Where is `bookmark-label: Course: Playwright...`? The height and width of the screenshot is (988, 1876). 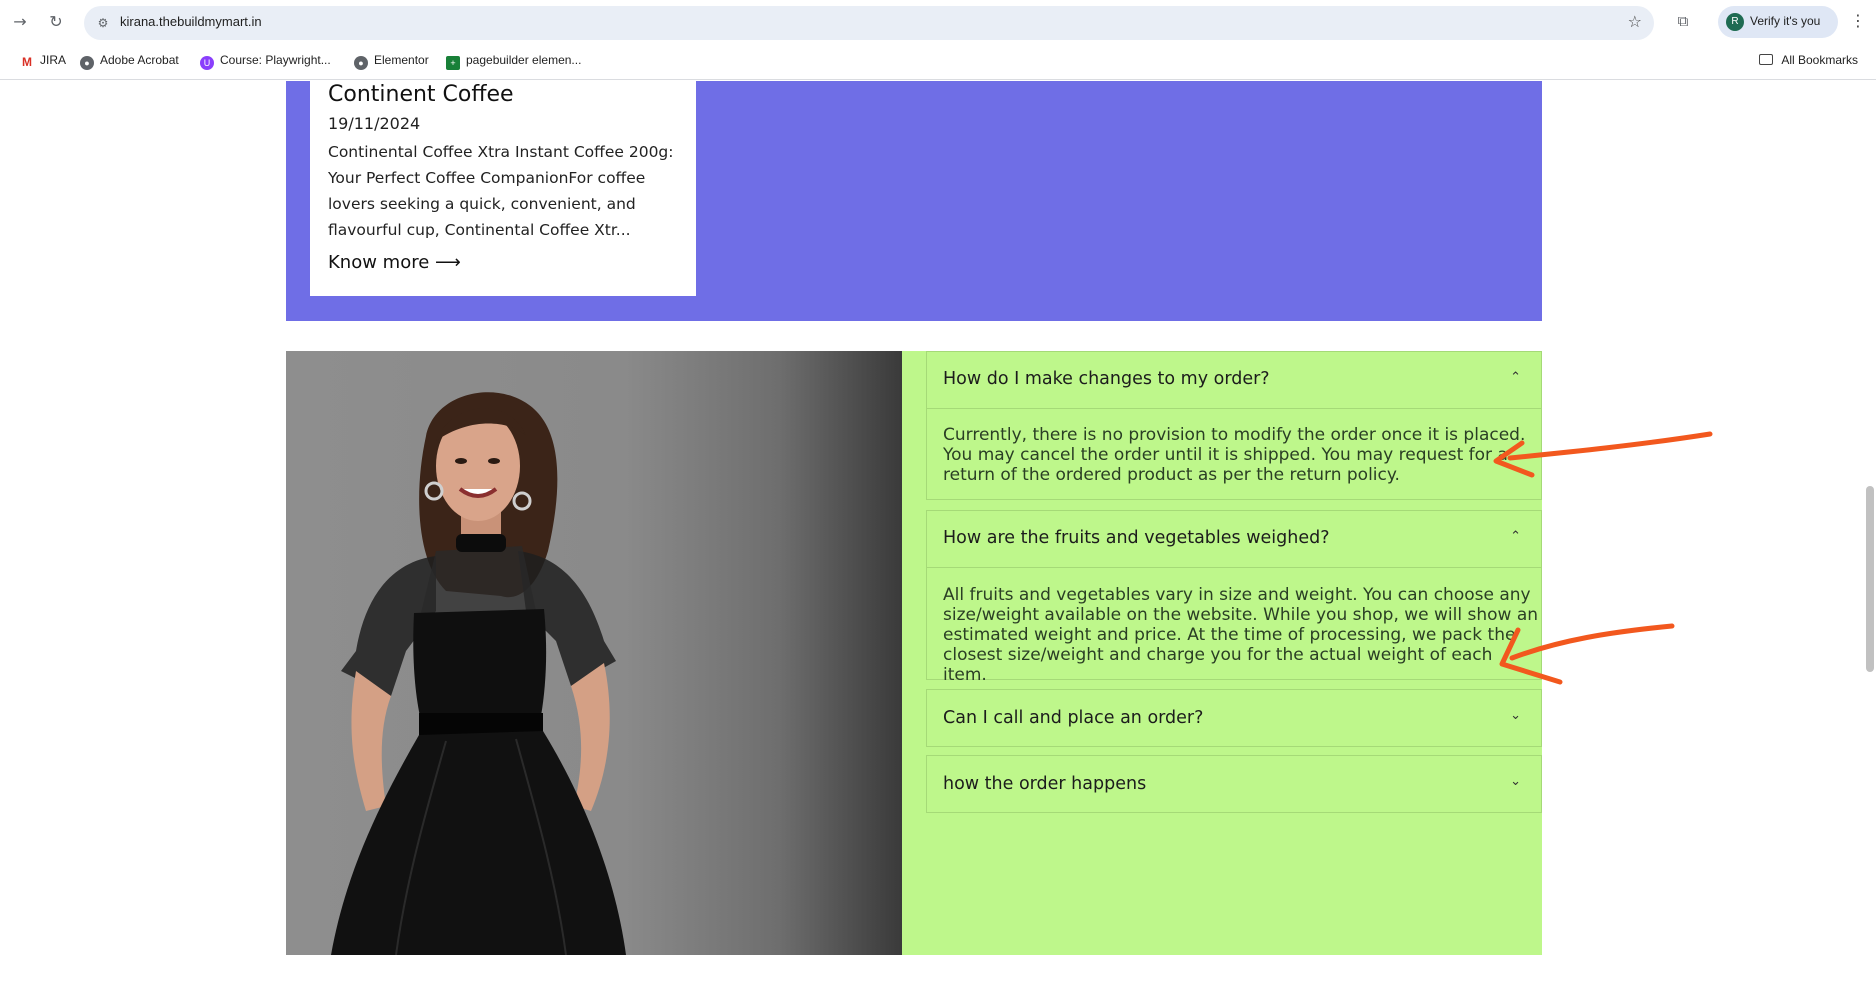
bookmark-label: Course: Playwright... is located at coordinates (275, 60).